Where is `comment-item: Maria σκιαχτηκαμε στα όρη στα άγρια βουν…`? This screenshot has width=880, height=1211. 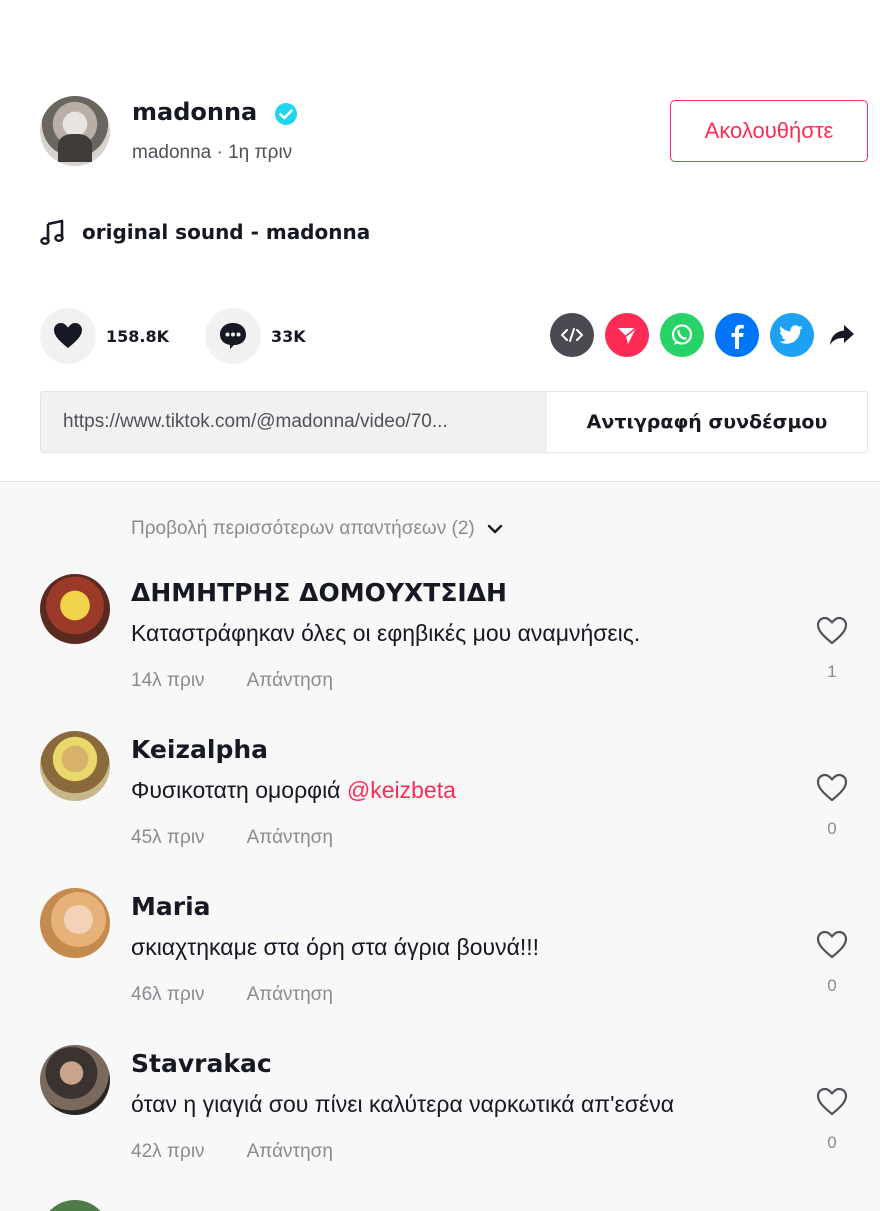
comment-item: Maria σκιαχτηκαμε στα όρη στα άγρια βουν… is located at coordinates (440, 958).